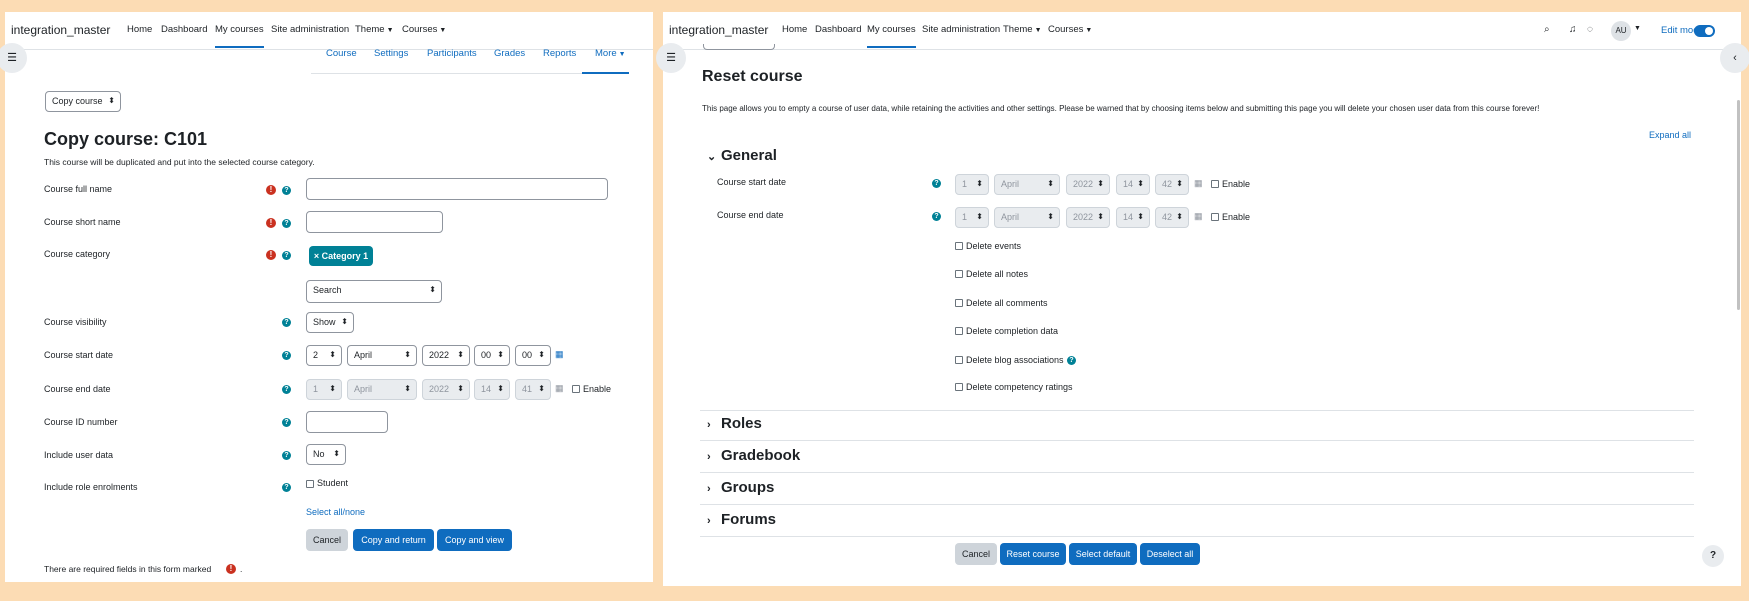 The height and width of the screenshot is (601, 1749). I want to click on user-data-select: No, so click(326, 454).